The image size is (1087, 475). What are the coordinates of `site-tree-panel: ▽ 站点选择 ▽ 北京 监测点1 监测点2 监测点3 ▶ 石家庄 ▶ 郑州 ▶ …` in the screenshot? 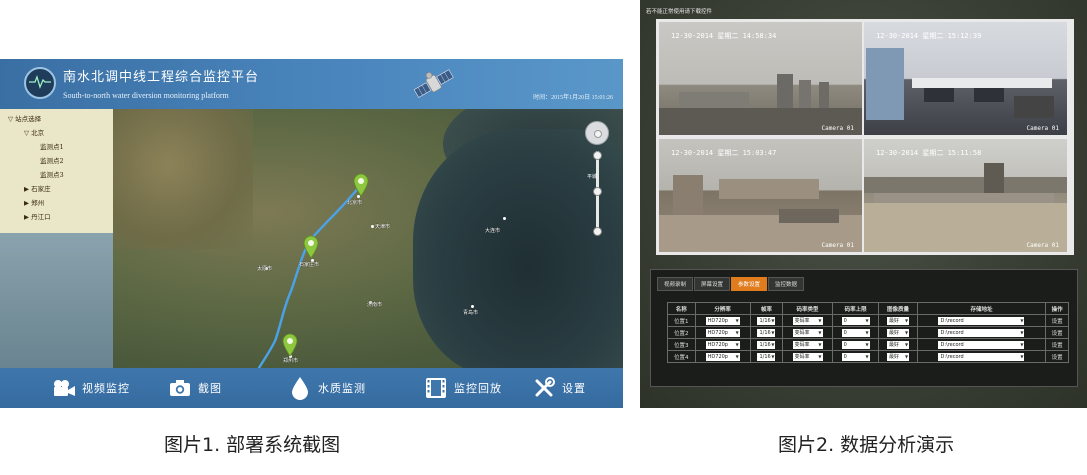 It's located at (56, 171).